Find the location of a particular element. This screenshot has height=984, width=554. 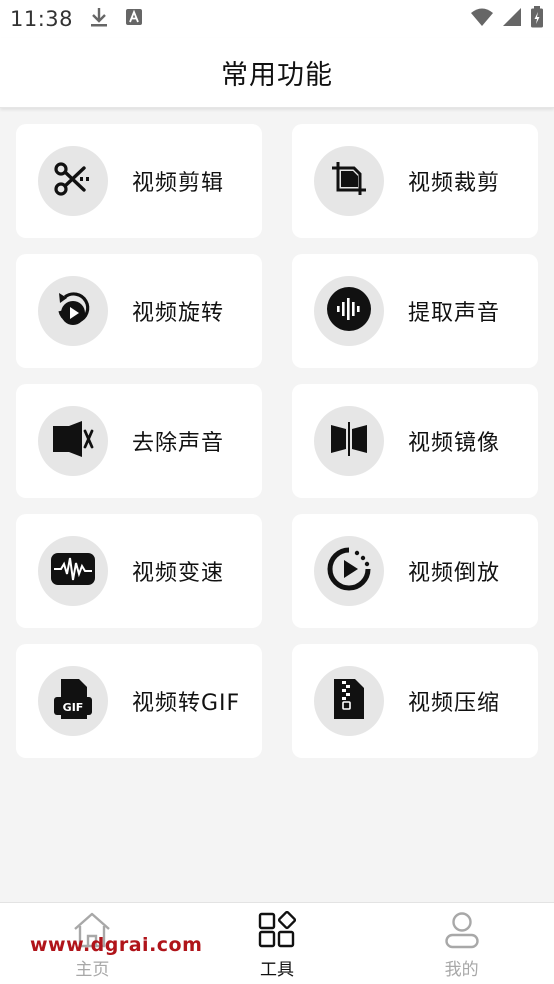

tool-label: 视频倒放 is located at coordinates (454, 573).